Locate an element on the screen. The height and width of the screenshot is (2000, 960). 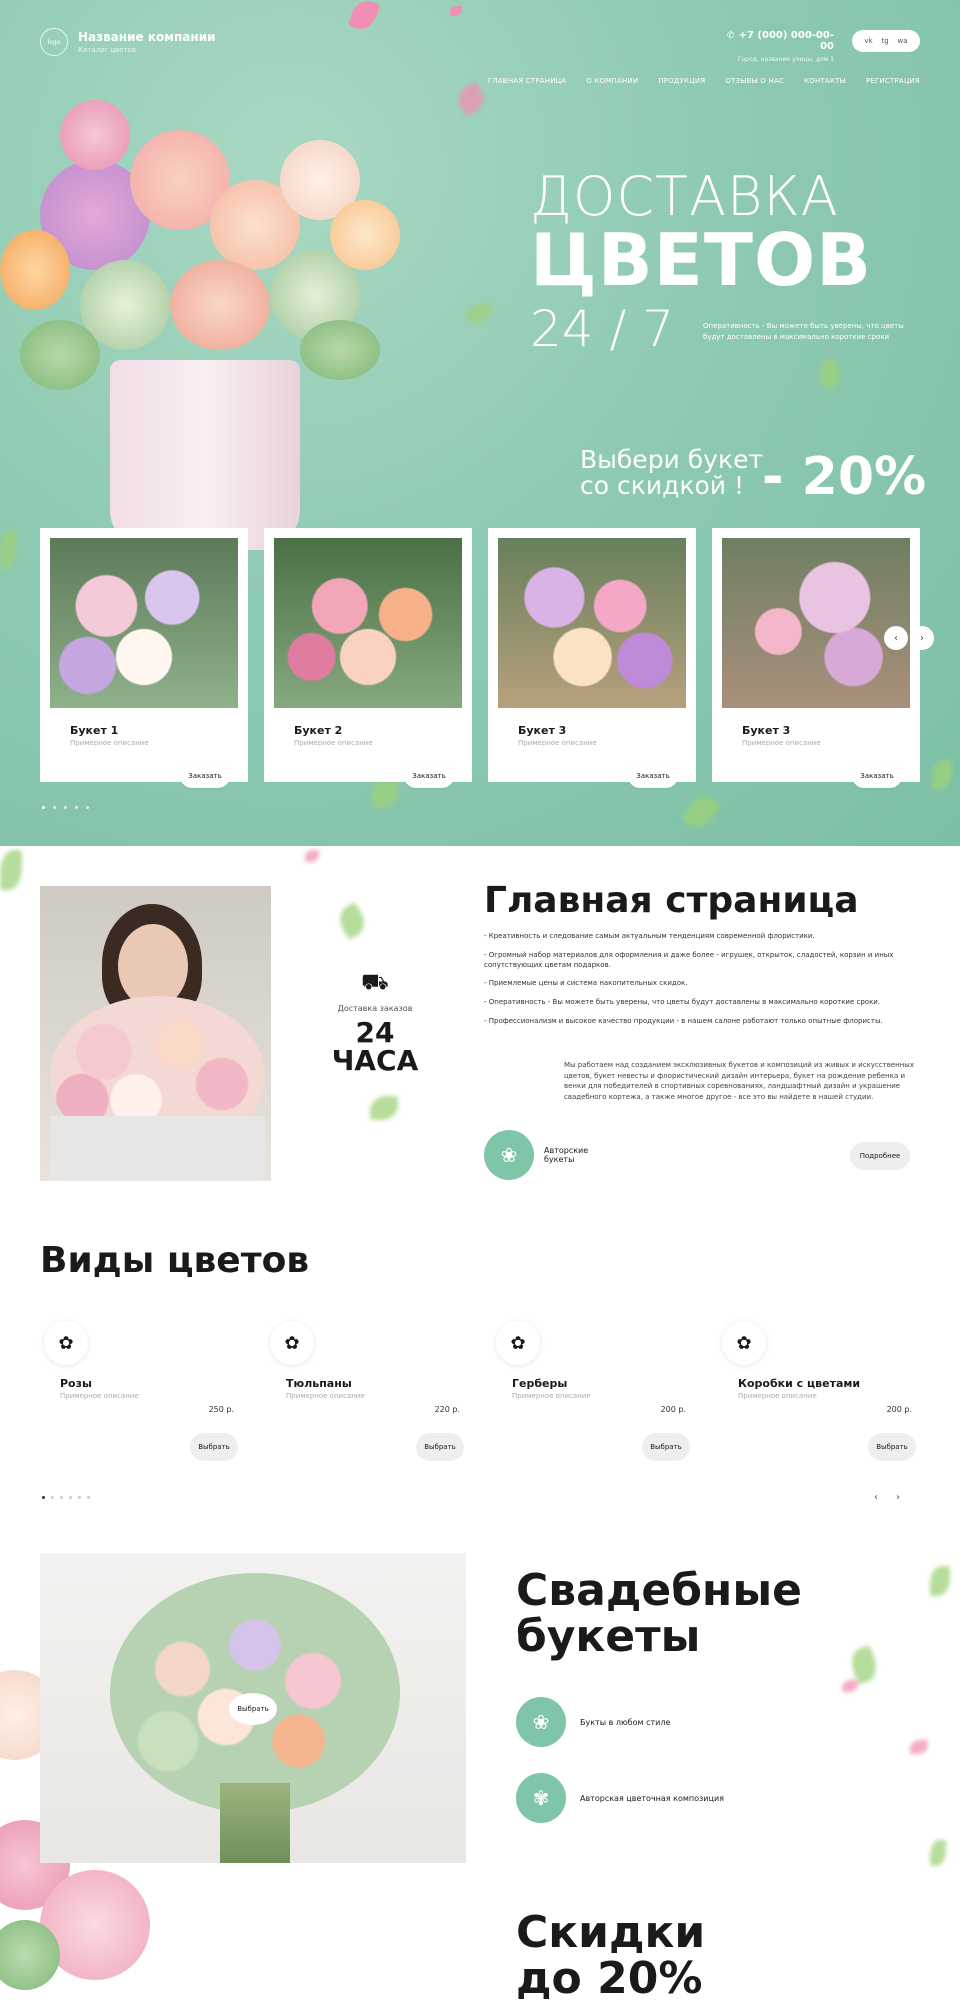
author-bouquets: ❀ Авторские букеты is located at coordinates (544, 1155).